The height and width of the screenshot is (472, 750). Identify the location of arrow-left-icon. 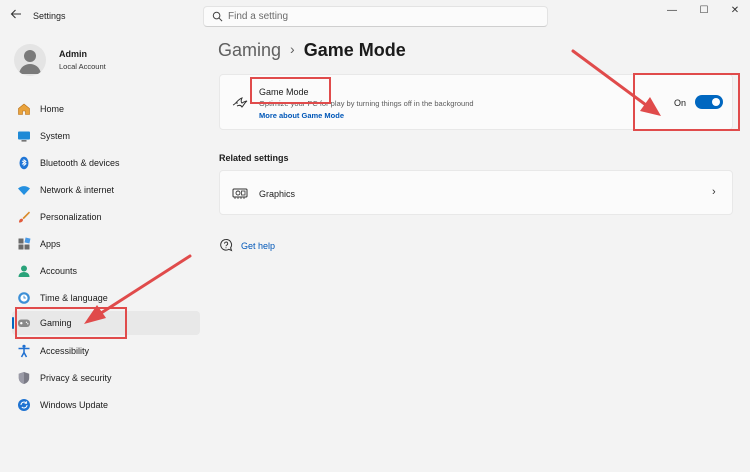
(15, 14).